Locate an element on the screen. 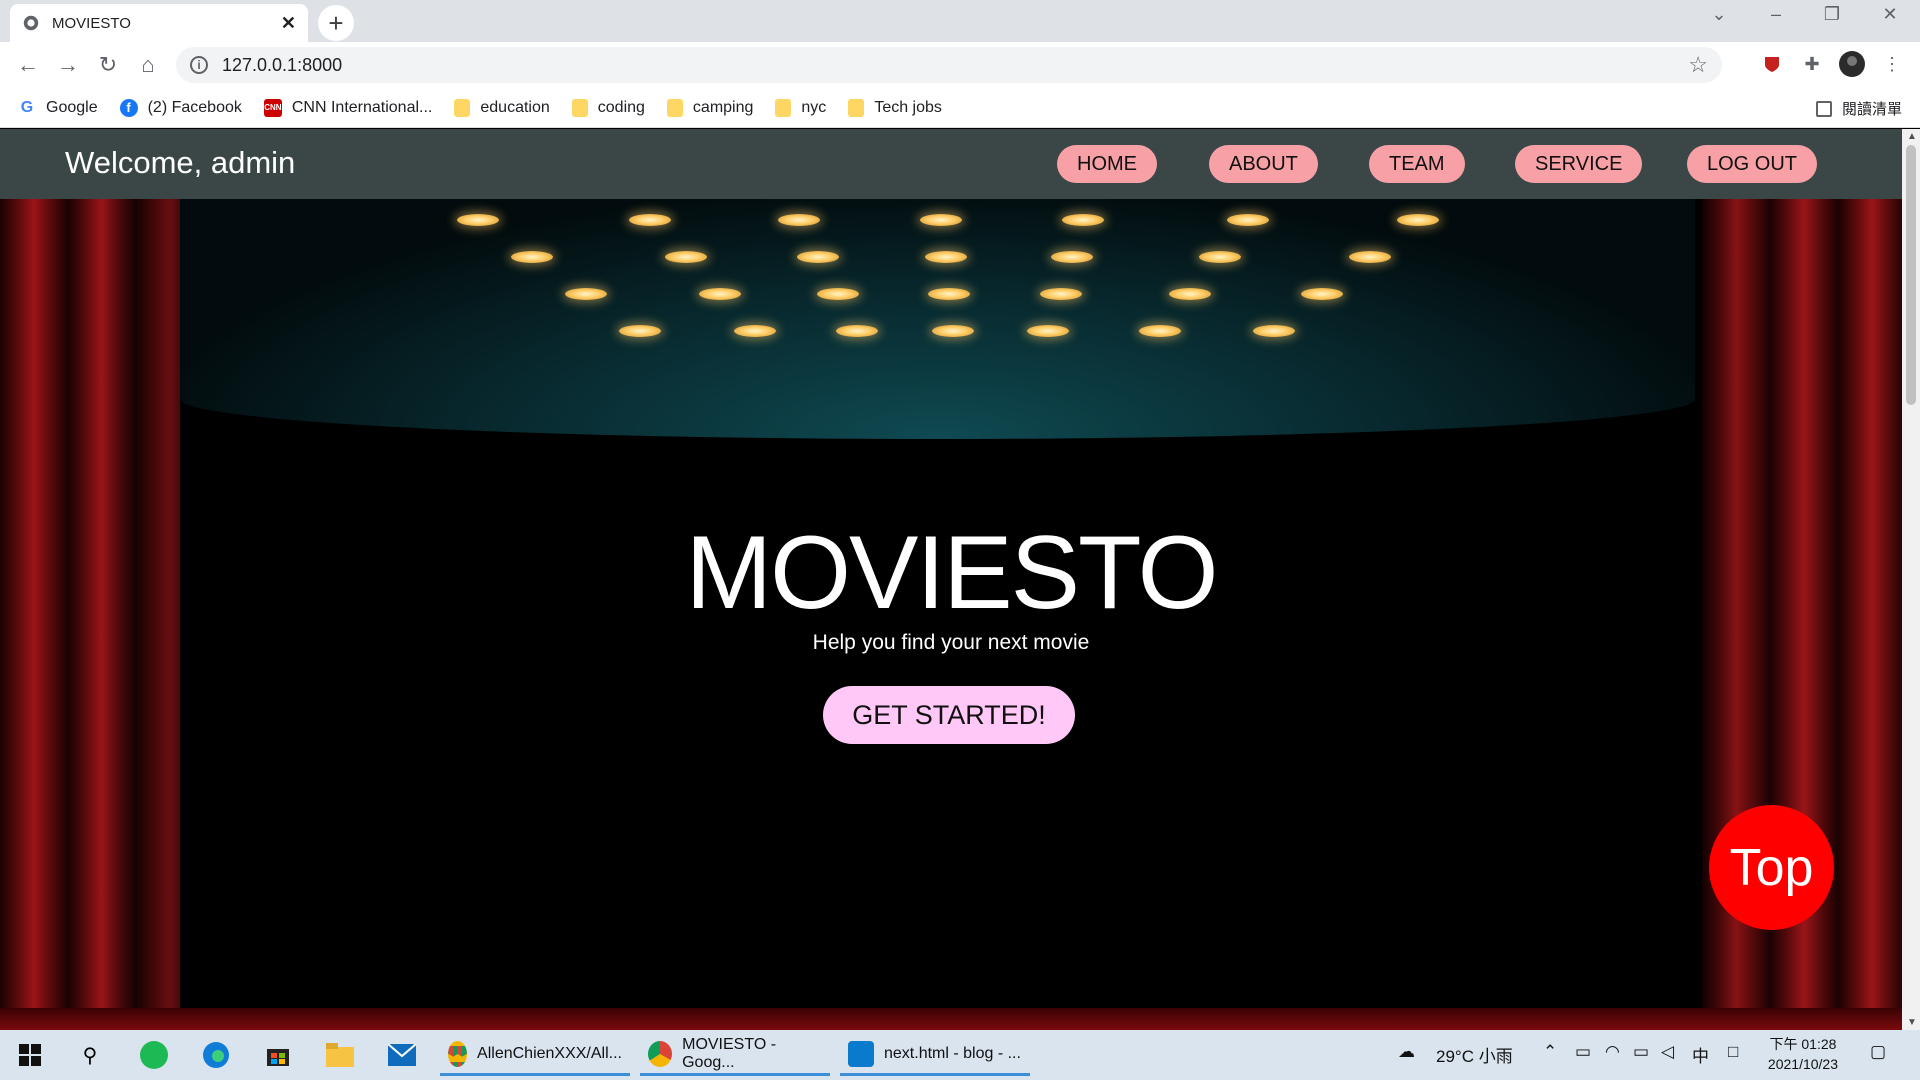  forward-icon: → is located at coordinates (68, 65).